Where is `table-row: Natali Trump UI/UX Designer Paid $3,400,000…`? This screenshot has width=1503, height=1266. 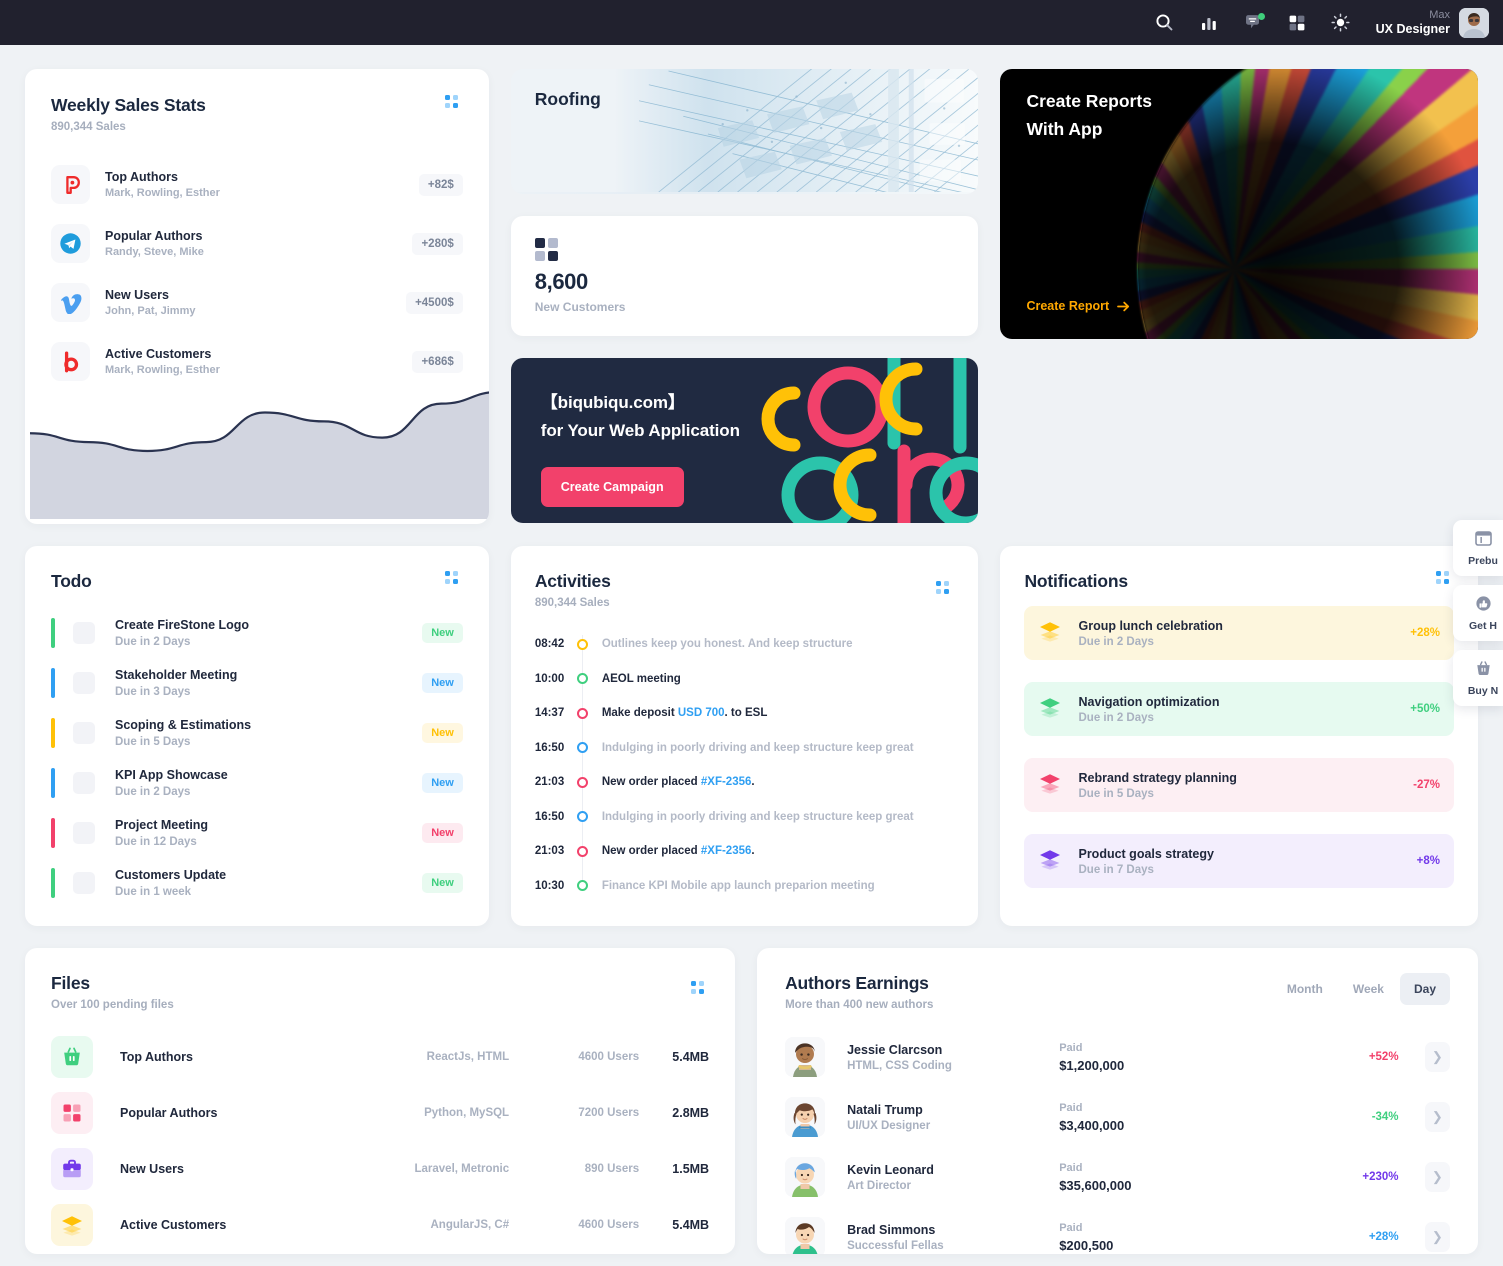
table-row: Natali Trump UI/UX Designer Paid $3,400,000… is located at coordinates (1117, 1117).